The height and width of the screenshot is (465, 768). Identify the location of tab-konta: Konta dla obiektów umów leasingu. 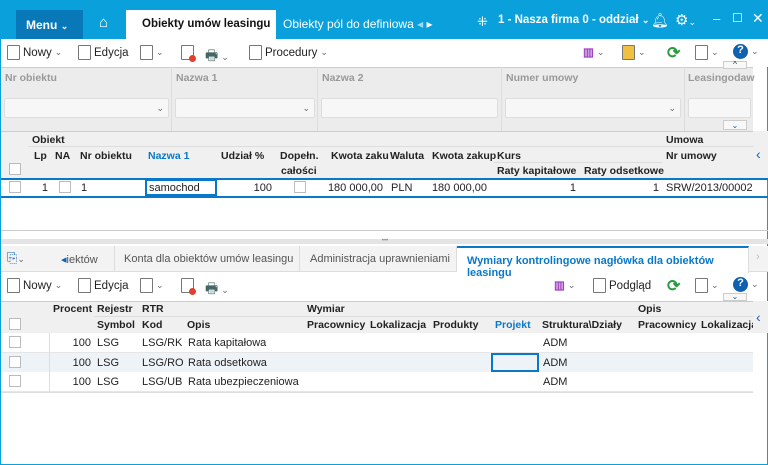
(207, 259).